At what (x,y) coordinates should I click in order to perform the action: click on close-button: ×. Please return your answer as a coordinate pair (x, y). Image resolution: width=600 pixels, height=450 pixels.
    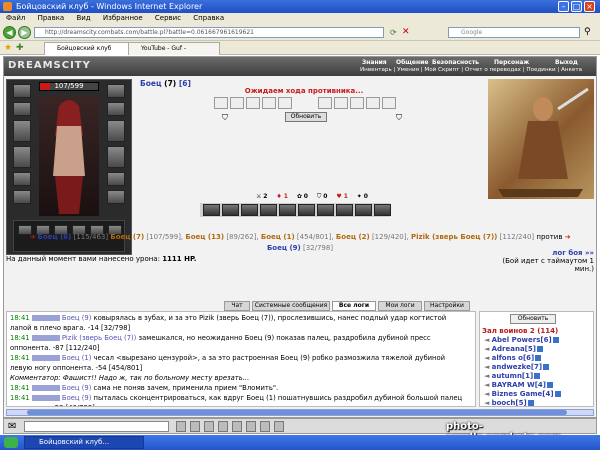
    Looking at the image, I should click on (589, 6).